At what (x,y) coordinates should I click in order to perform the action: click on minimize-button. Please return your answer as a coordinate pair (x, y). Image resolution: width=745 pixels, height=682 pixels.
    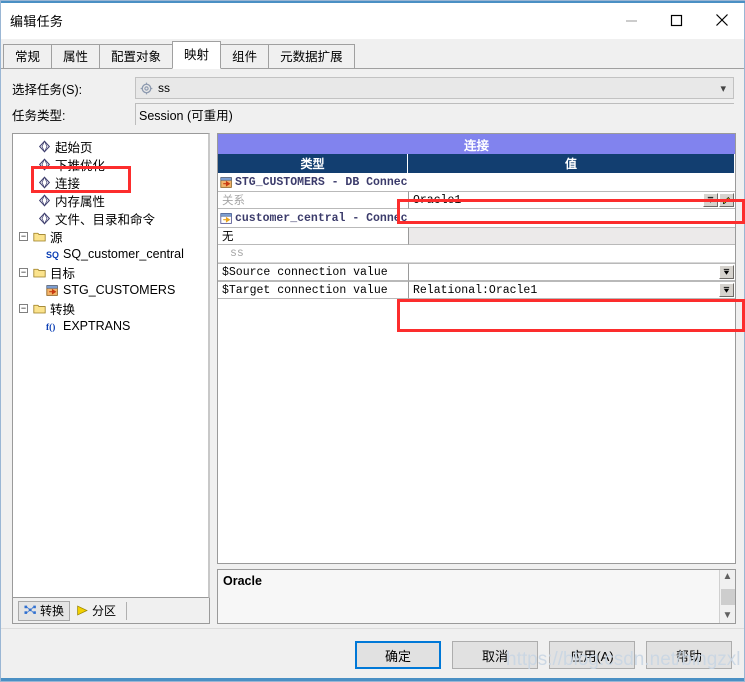
    Looking at the image, I should click on (631, 20).